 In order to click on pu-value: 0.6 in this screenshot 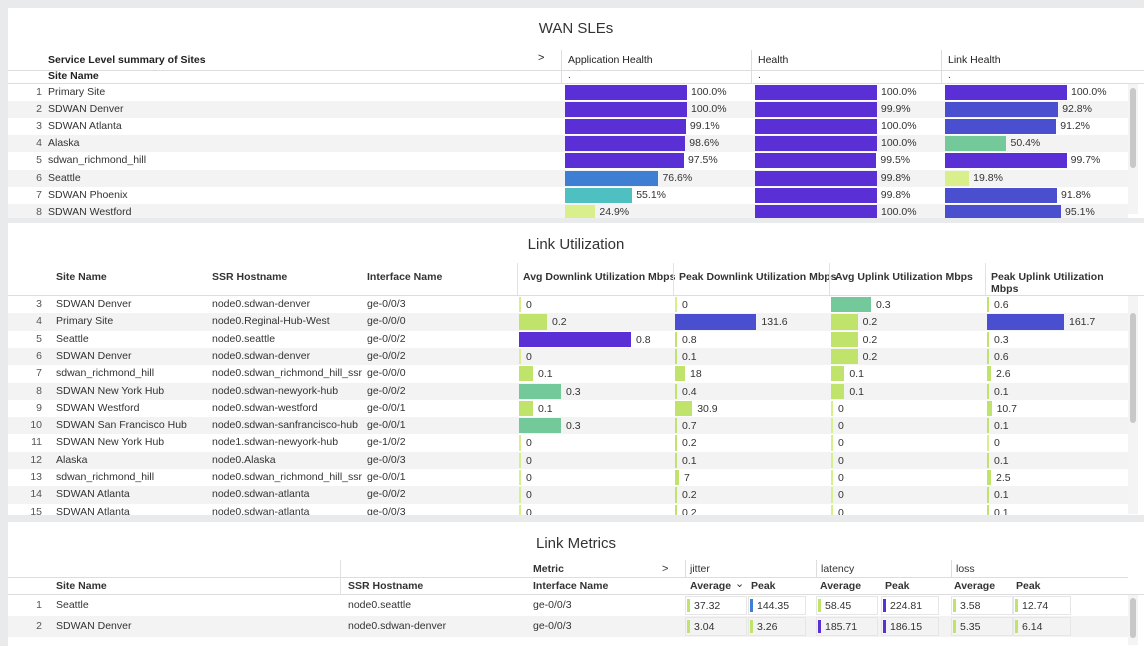, I will do `click(1001, 356)`.